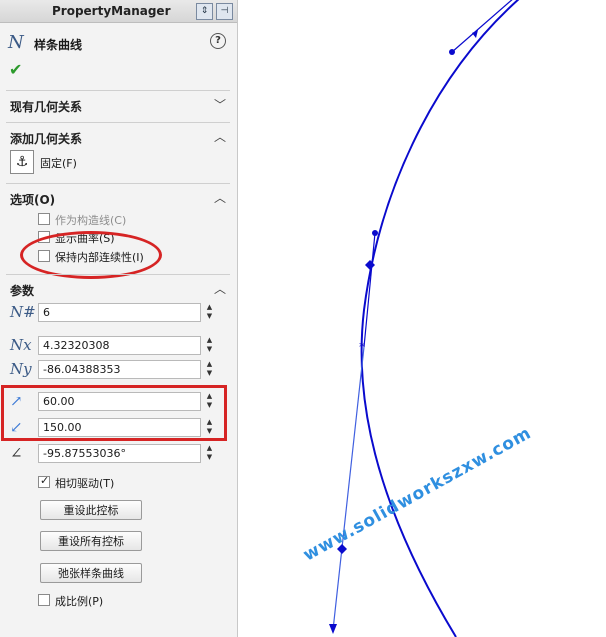 The width and height of the screenshot is (606, 637). What do you see at coordinates (16, 453) in the screenshot?
I see `tangent-angle-icon: ∠` at bounding box center [16, 453].